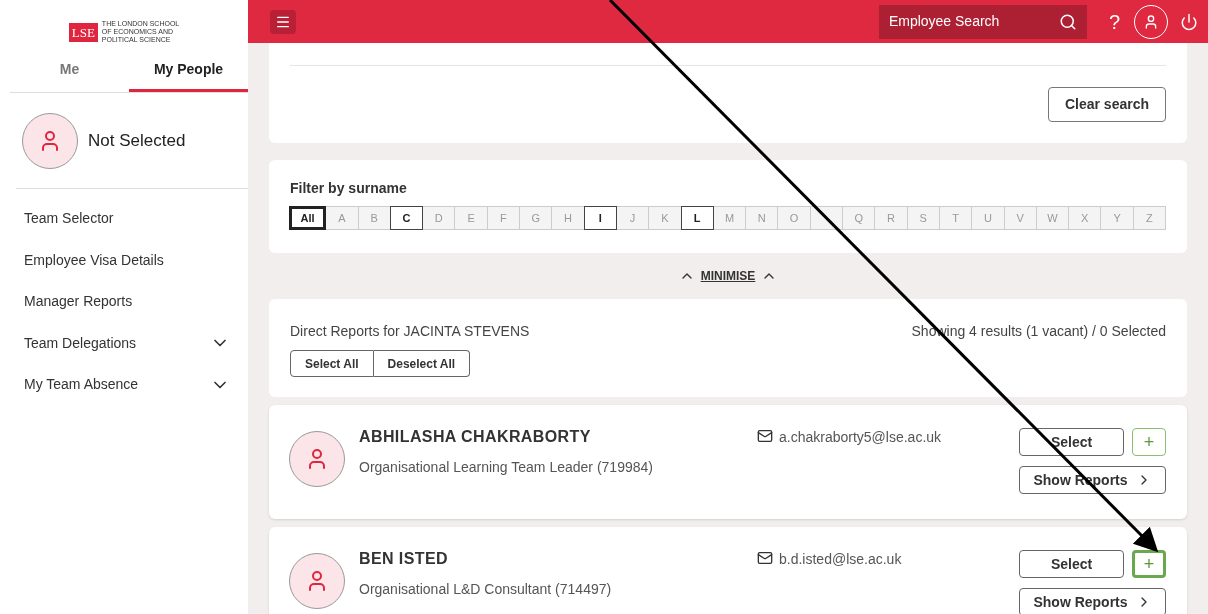  What do you see at coordinates (1106, 104) in the screenshot?
I see `clear-search-button: Clear search` at bounding box center [1106, 104].